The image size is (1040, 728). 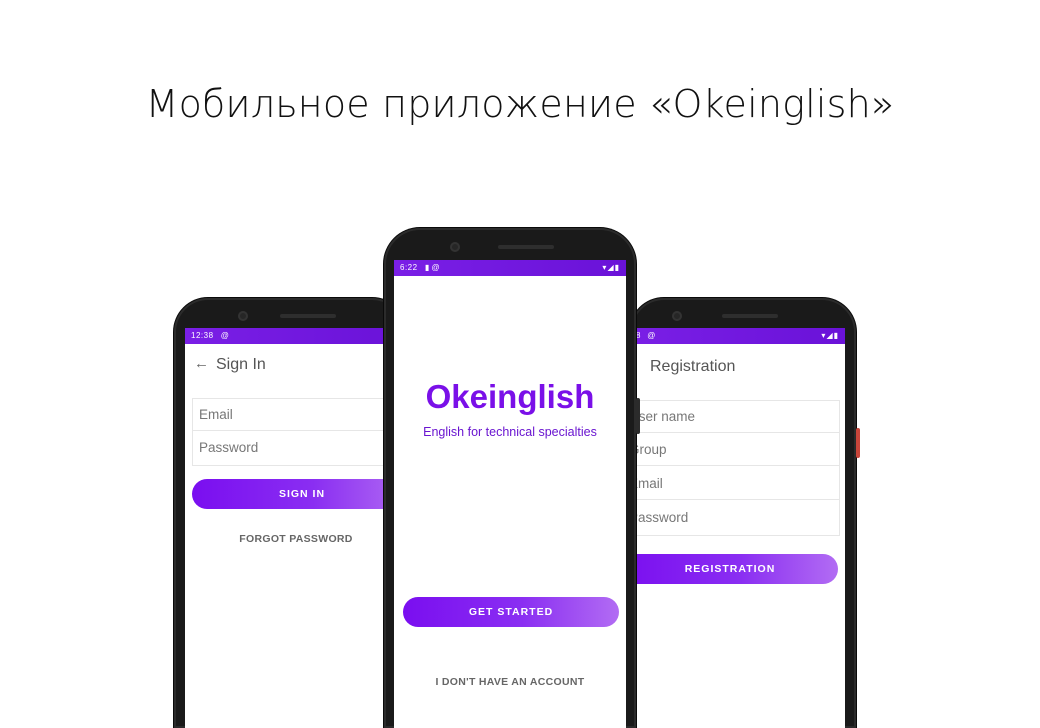 I want to click on registration-button: REGISTRATION, so click(x=734, y=569).